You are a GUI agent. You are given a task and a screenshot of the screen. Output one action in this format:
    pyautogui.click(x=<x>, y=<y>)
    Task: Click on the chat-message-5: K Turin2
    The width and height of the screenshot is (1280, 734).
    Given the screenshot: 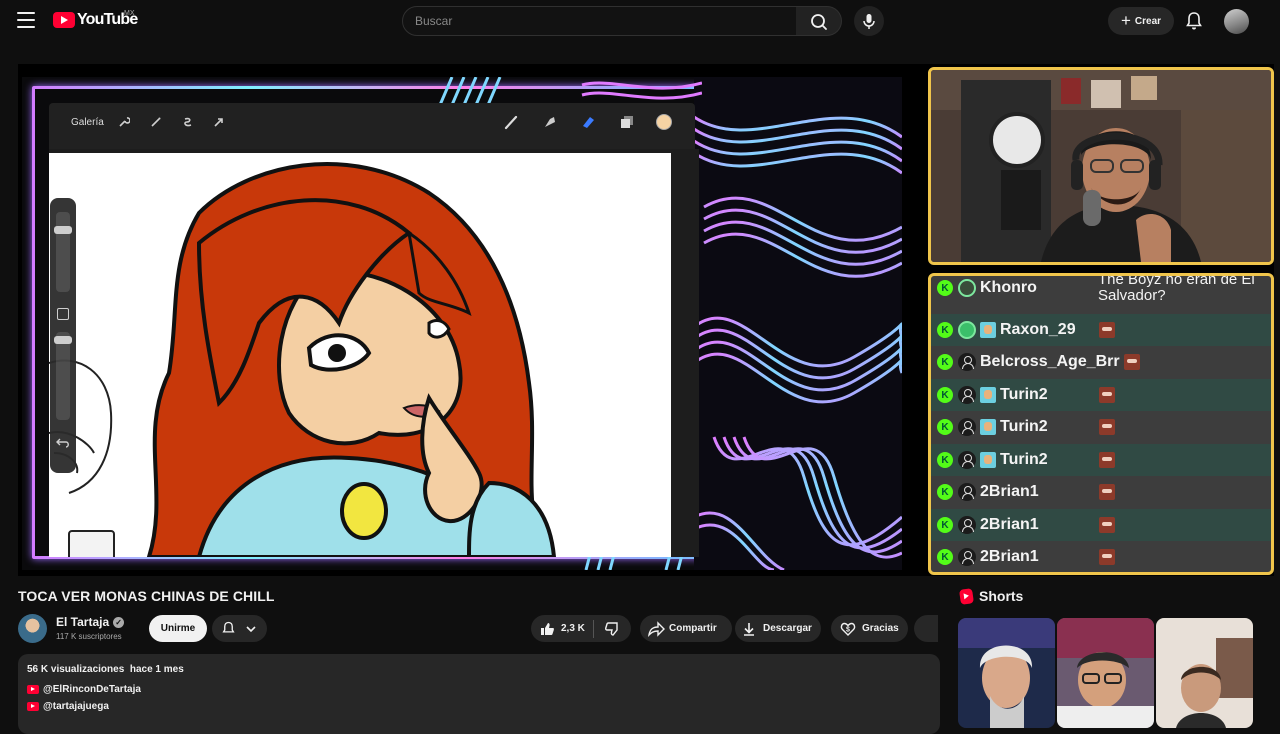 What is the action you would take?
    pyautogui.click(x=1101, y=460)
    